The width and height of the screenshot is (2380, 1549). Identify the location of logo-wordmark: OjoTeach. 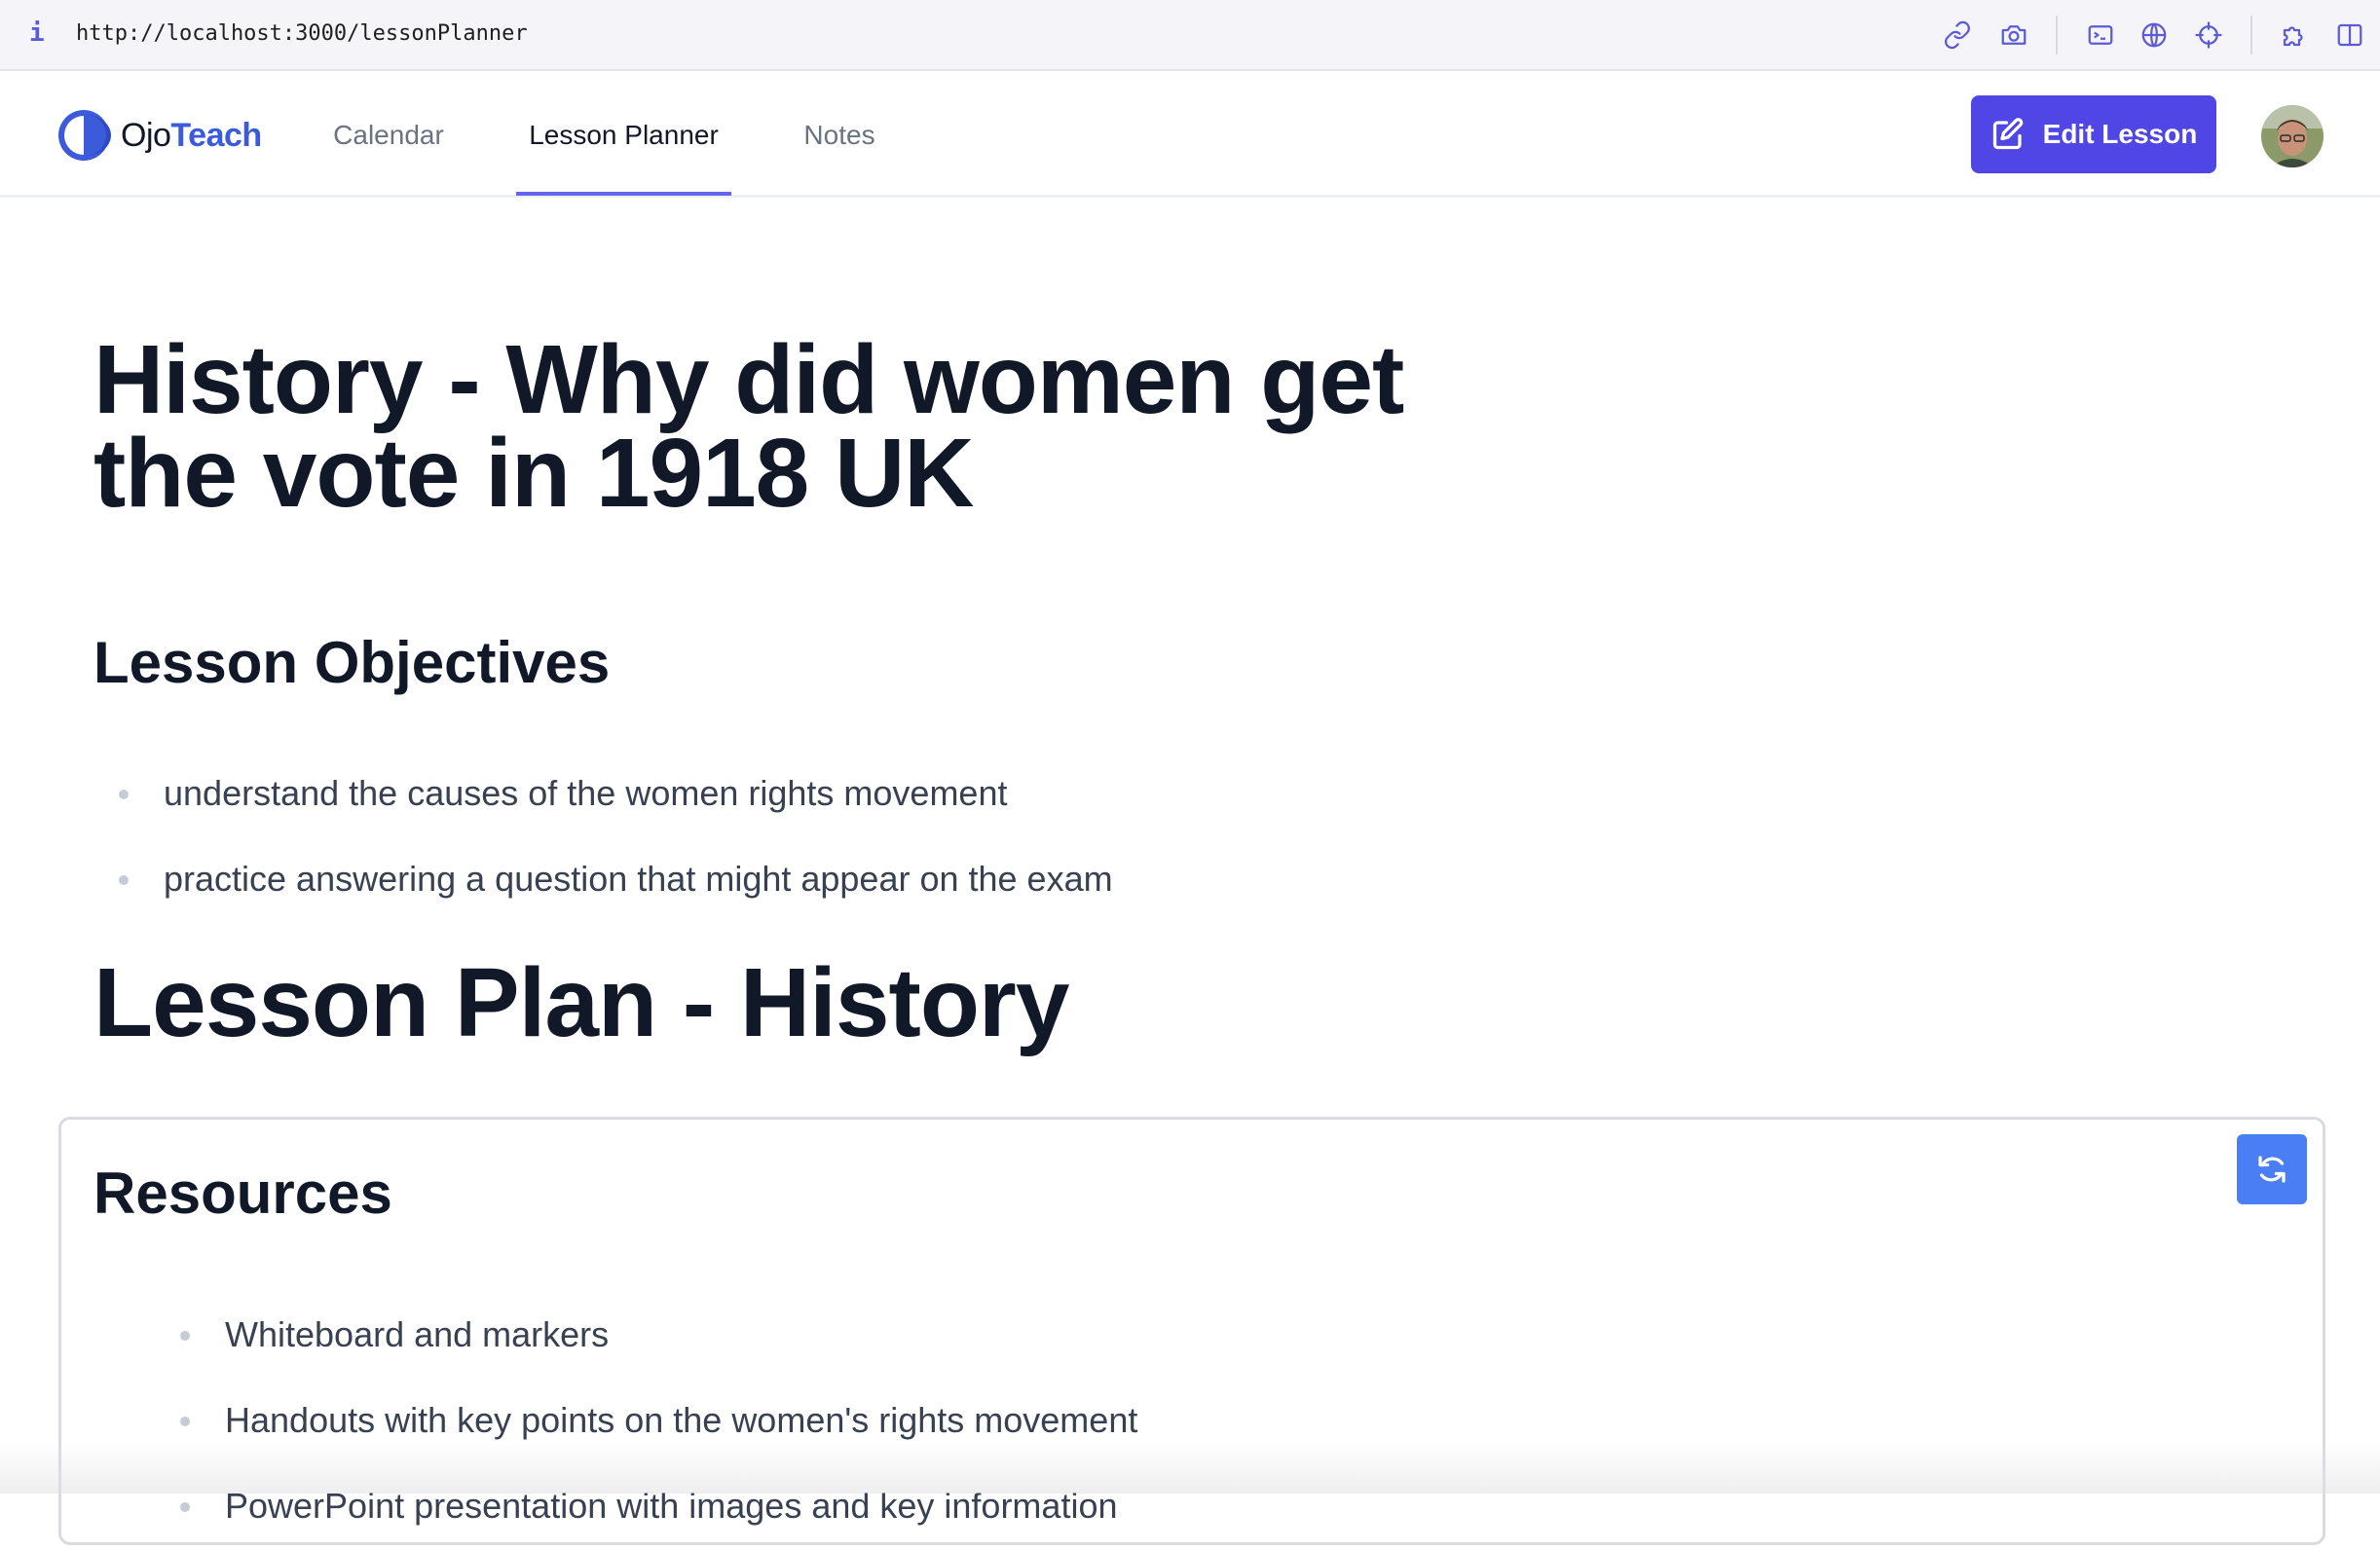
(191, 135).